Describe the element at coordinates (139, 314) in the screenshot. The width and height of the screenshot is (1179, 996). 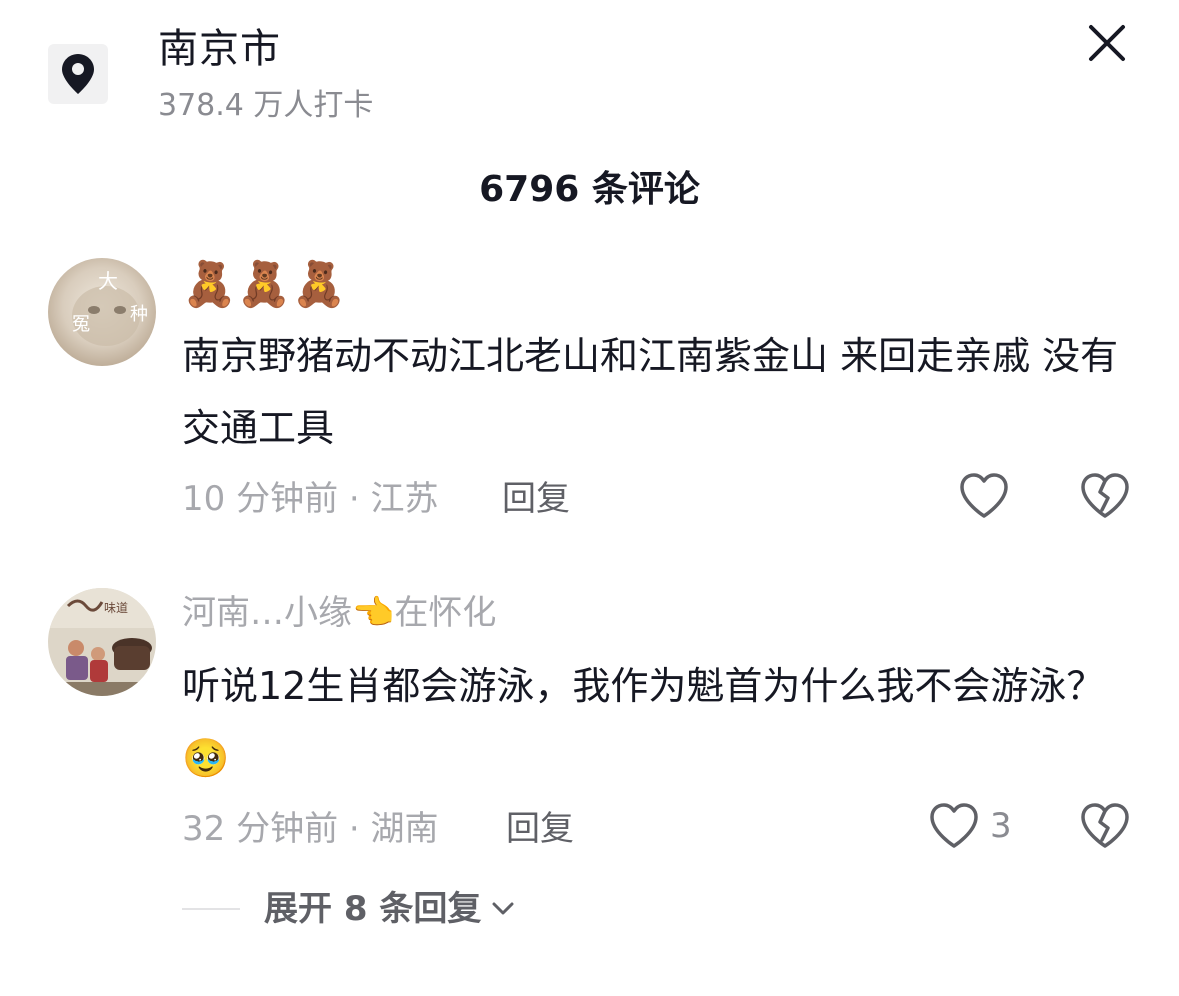
I see `avatar-char: 种` at that location.